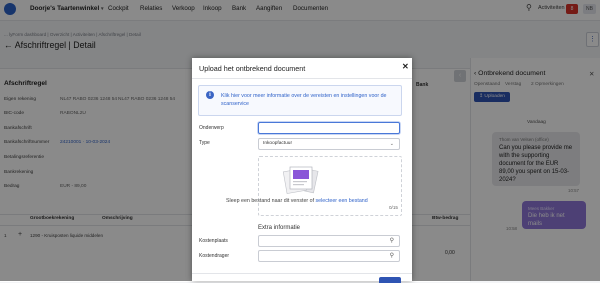 The image size is (600, 283). What do you see at coordinates (329, 144) in the screenshot?
I see `type-select: Inkoopfactuur ⌄` at bounding box center [329, 144].